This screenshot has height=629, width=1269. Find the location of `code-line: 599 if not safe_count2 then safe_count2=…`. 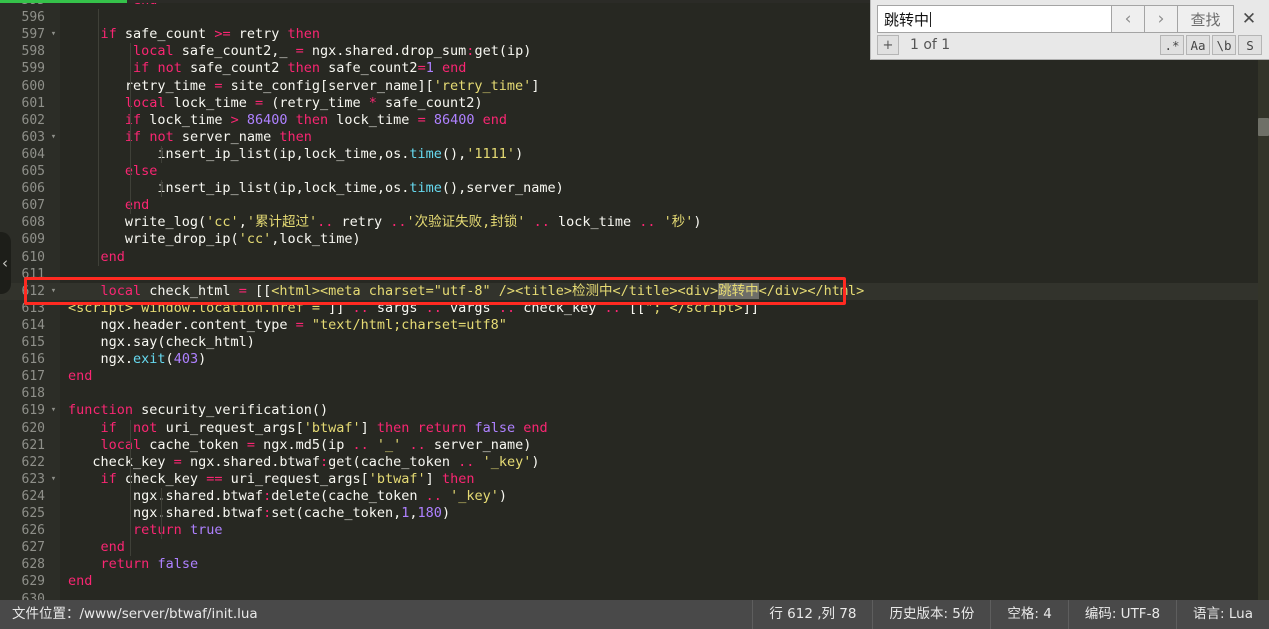

code-line: 599 if not safe_count2 then safe_count2=… is located at coordinates (634, 68).